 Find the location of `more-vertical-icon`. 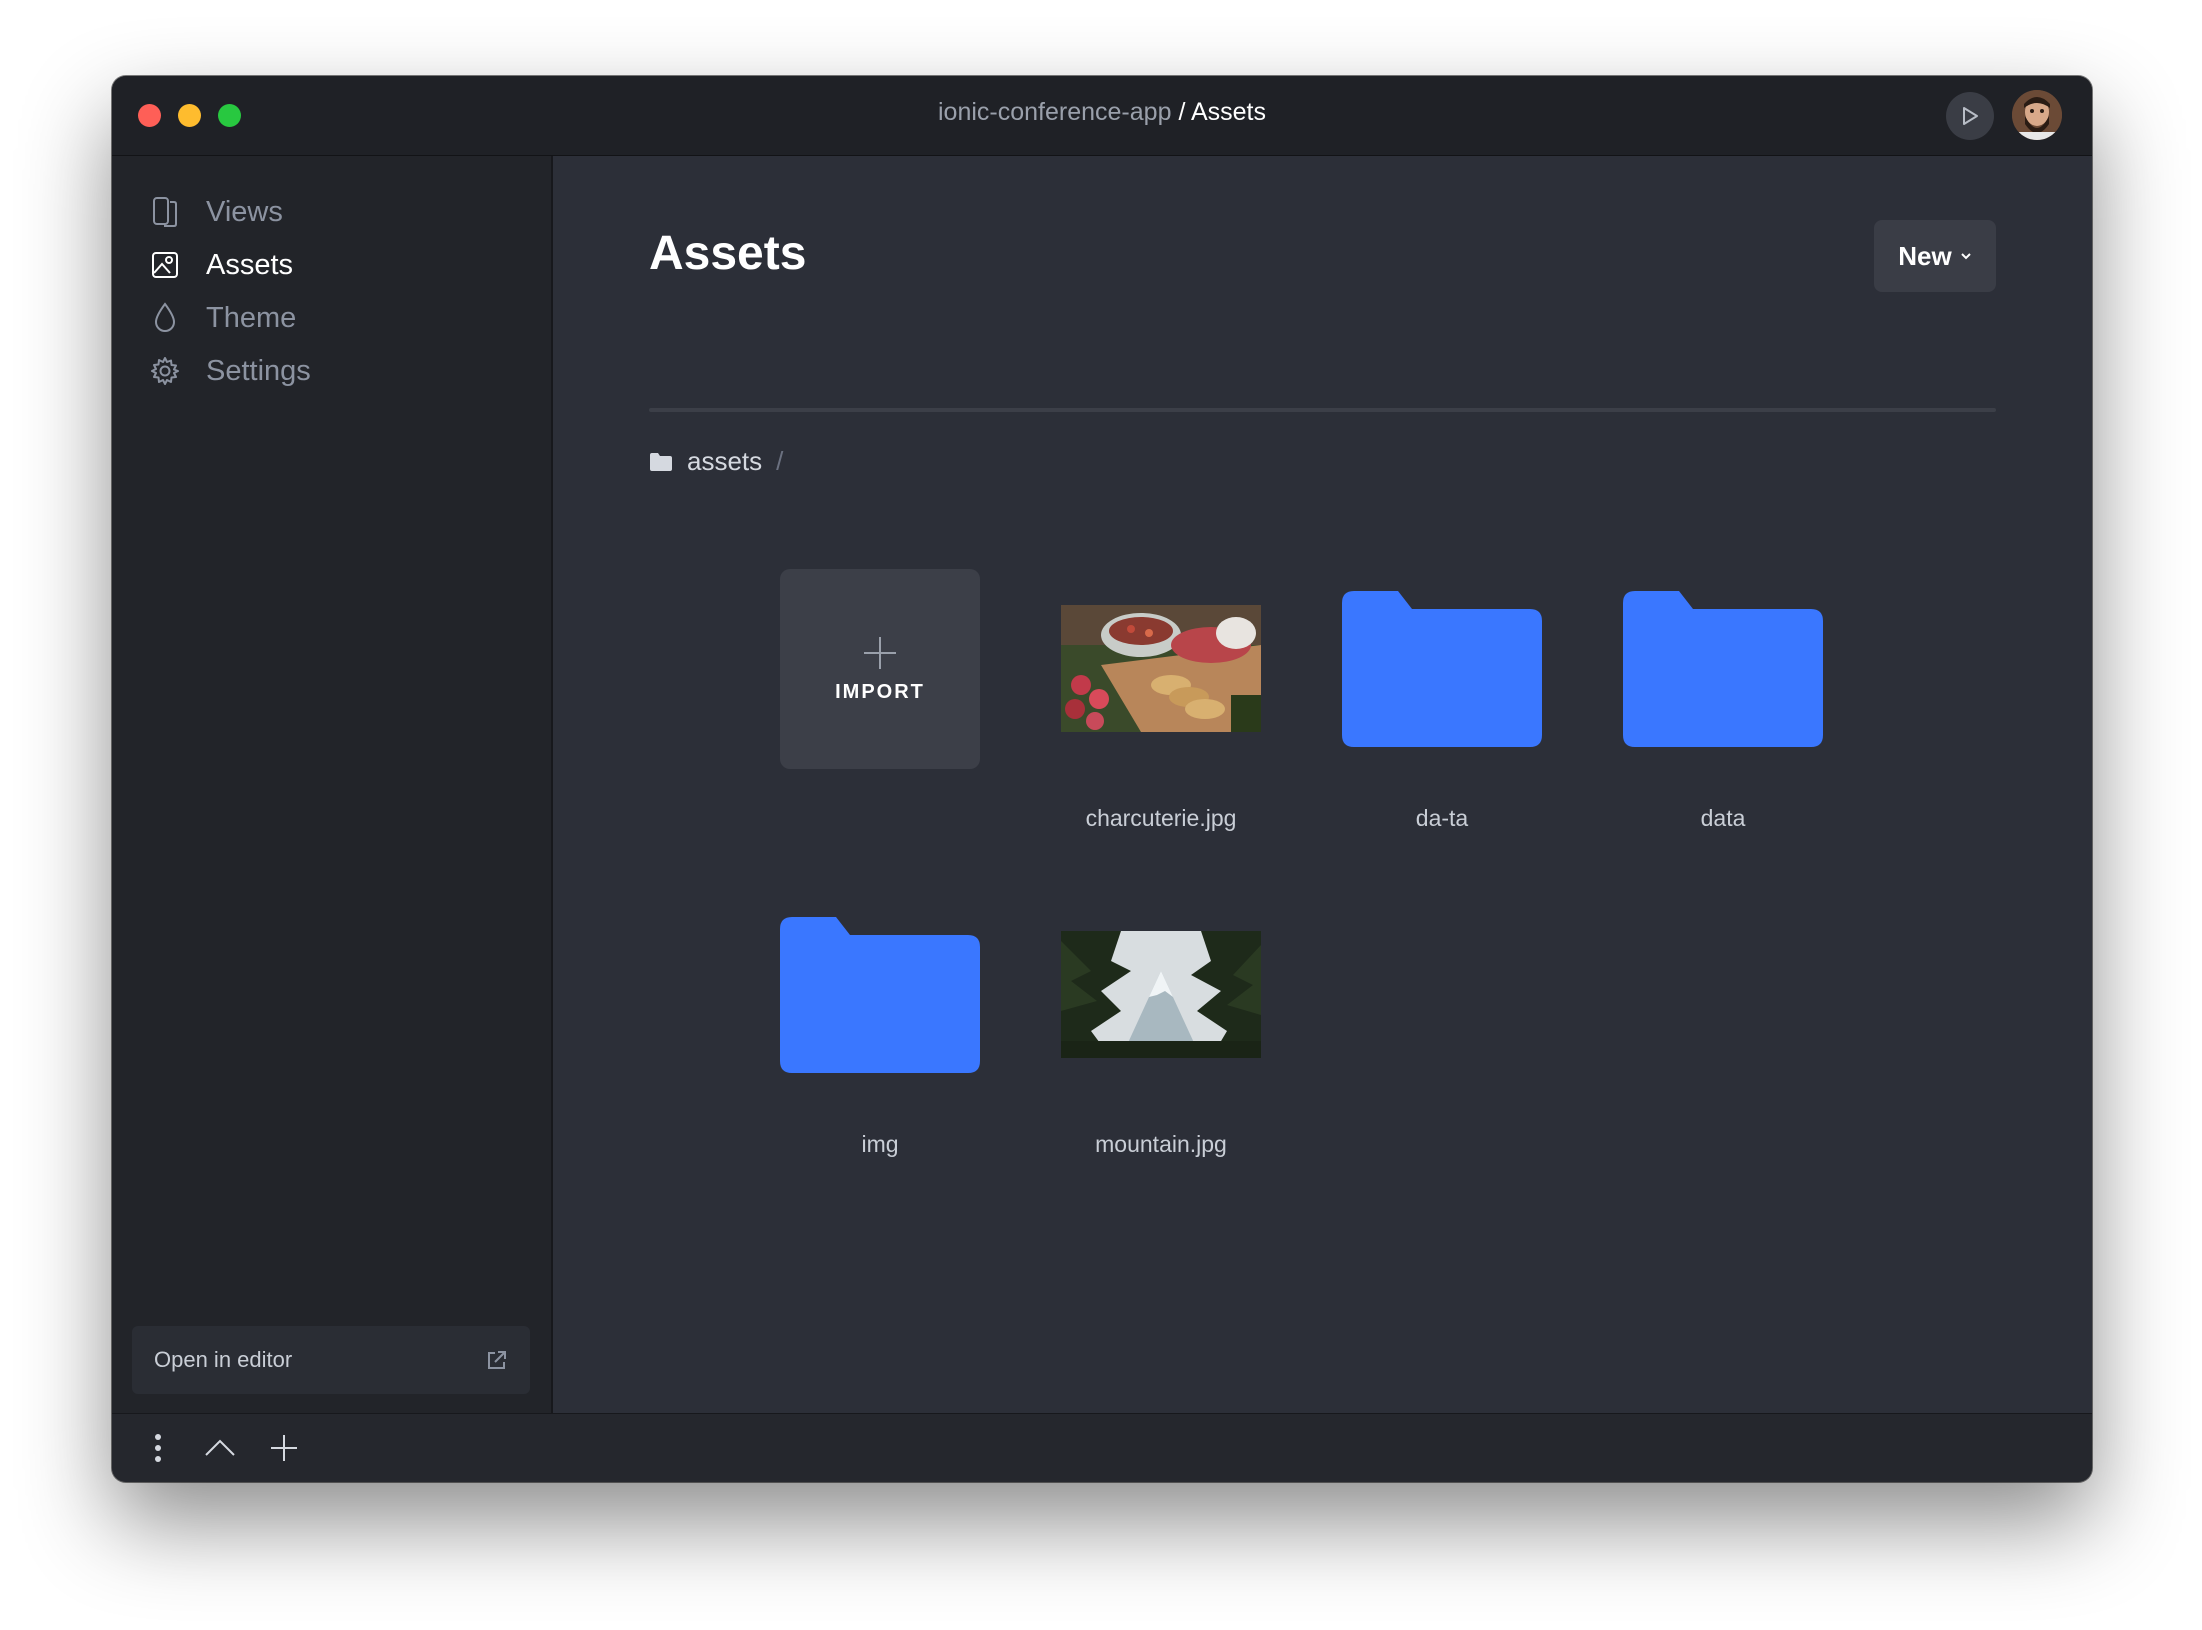

more-vertical-icon is located at coordinates (158, 1448).